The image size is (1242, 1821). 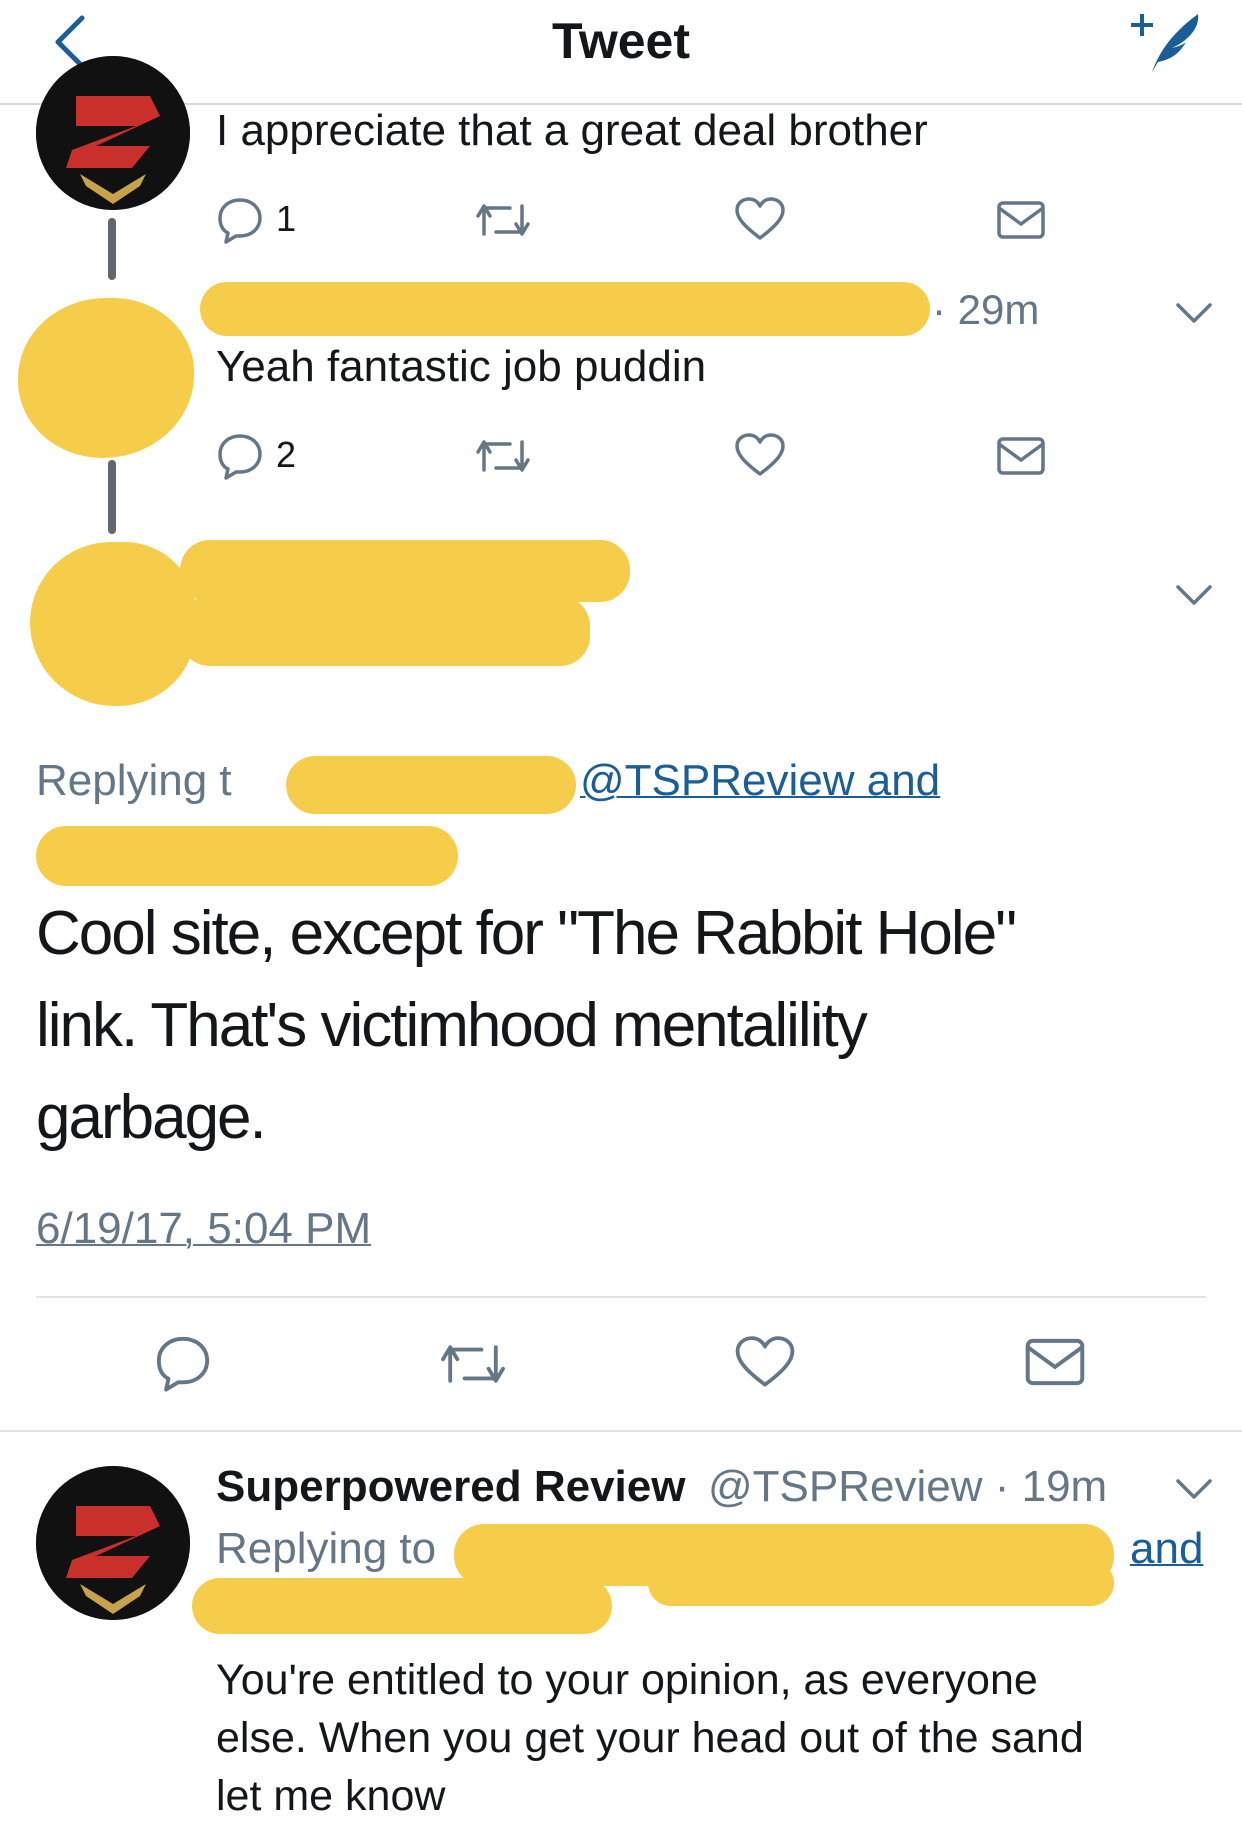 I want to click on replying-to-mention: @TSPReview and, so click(x=760, y=781).